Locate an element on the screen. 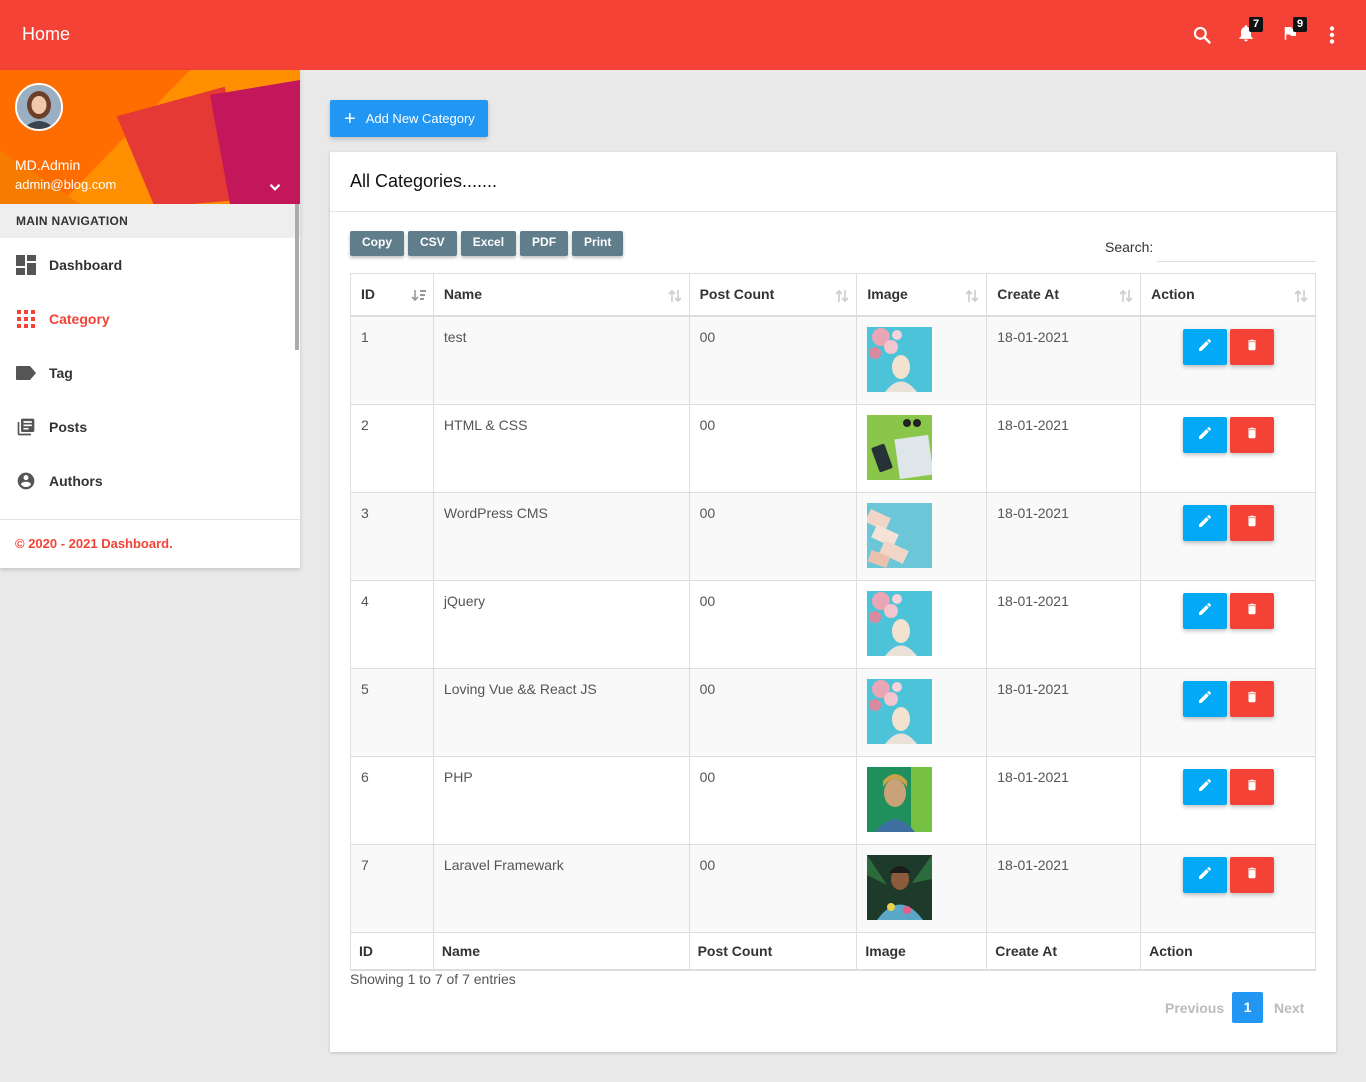  footer-id: ID is located at coordinates (392, 951).